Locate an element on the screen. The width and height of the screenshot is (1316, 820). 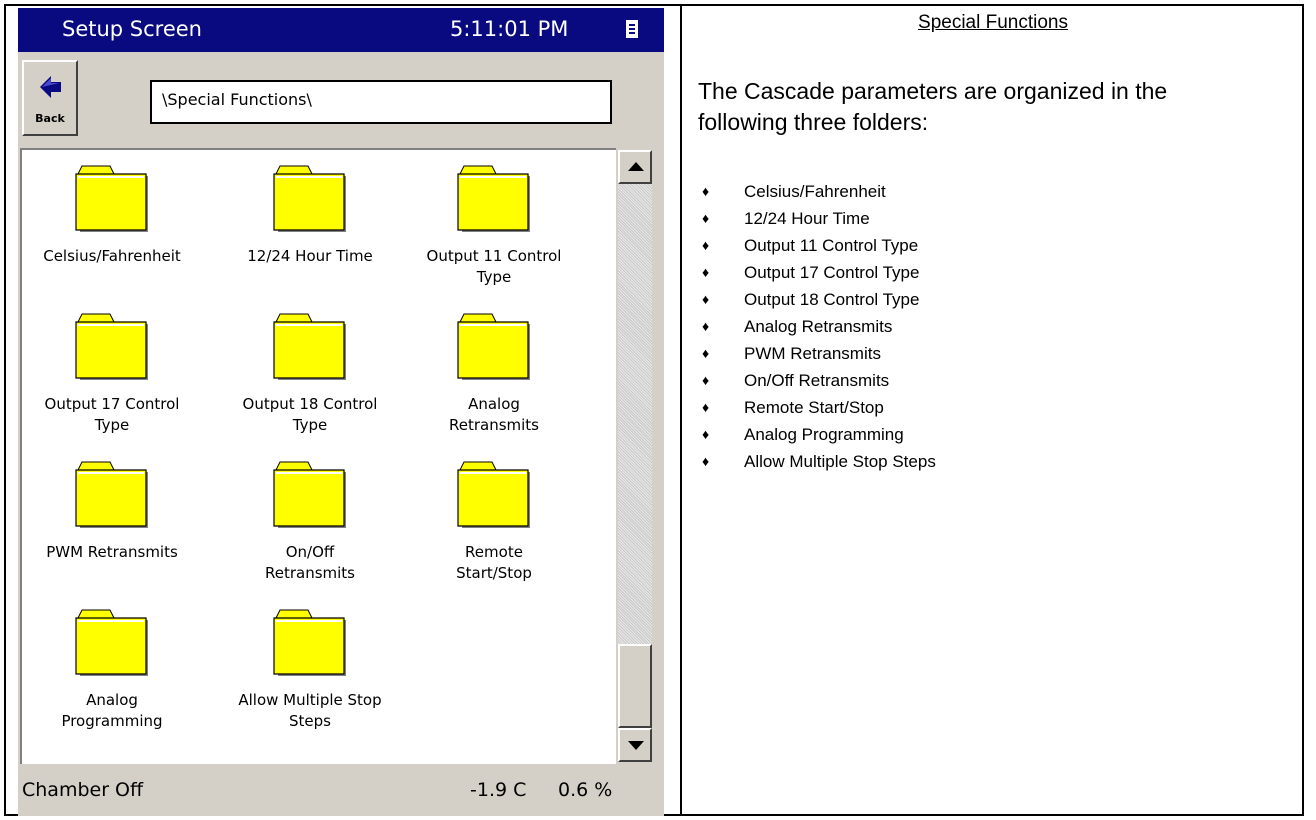
description-list-item: ♦ 12/24 Hour Time is located at coordinates (817, 218).